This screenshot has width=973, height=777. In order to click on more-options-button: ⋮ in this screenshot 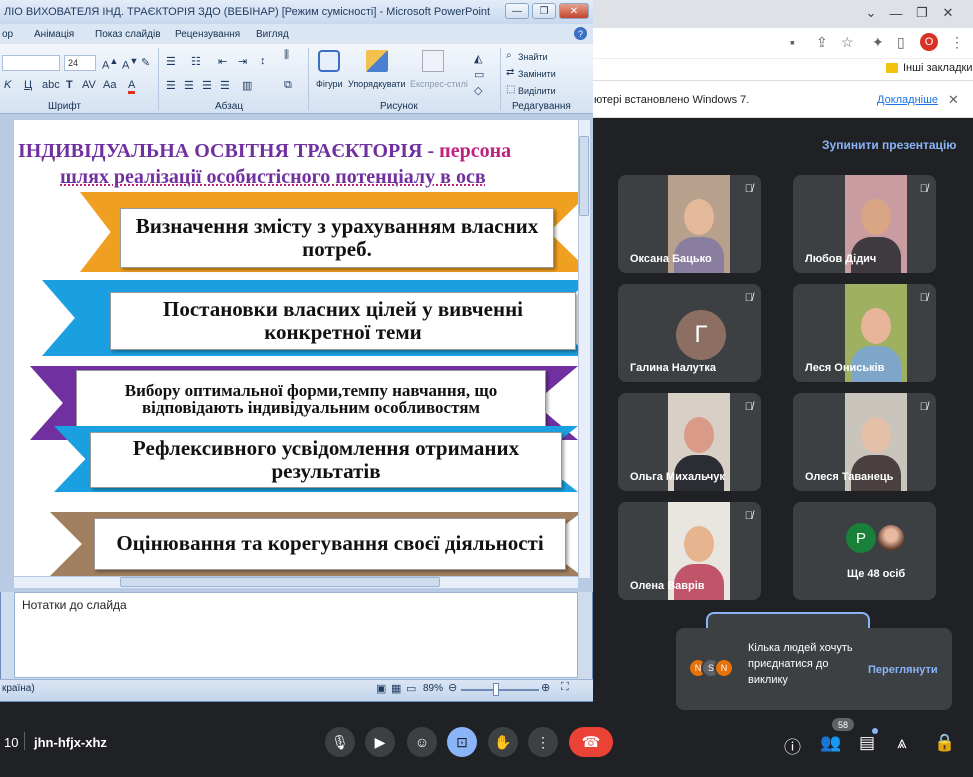, I will do `click(543, 742)`.